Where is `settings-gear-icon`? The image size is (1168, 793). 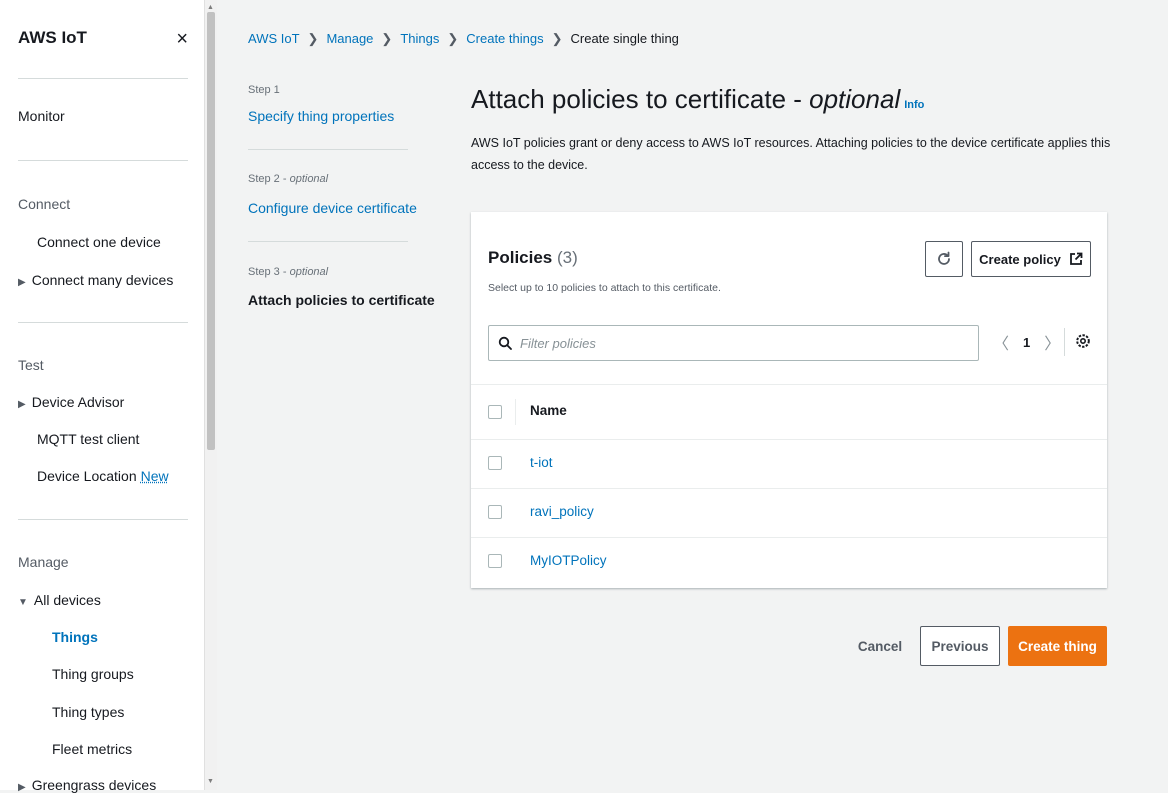 settings-gear-icon is located at coordinates (1083, 341).